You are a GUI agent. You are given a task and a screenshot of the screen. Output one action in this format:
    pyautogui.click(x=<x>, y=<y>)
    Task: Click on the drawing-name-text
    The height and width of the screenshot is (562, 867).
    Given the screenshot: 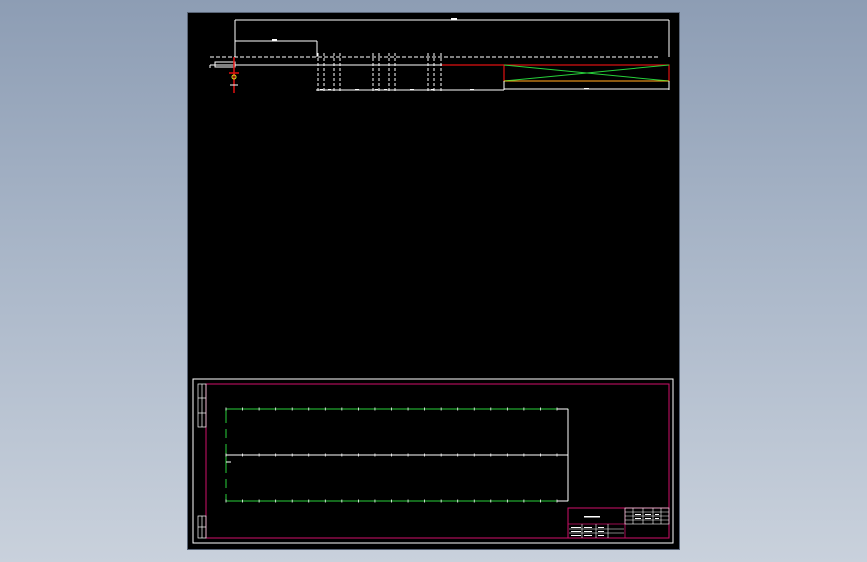 What is the action you would take?
    pyautogui.click(x=592, y=517)
    